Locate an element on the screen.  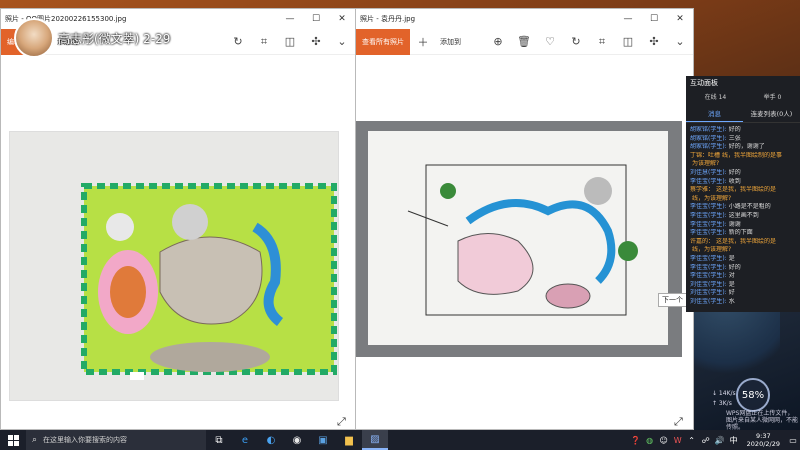
search-placeholder: 在这里输入你要搜索的内容 is located at coordinates (85, 440).